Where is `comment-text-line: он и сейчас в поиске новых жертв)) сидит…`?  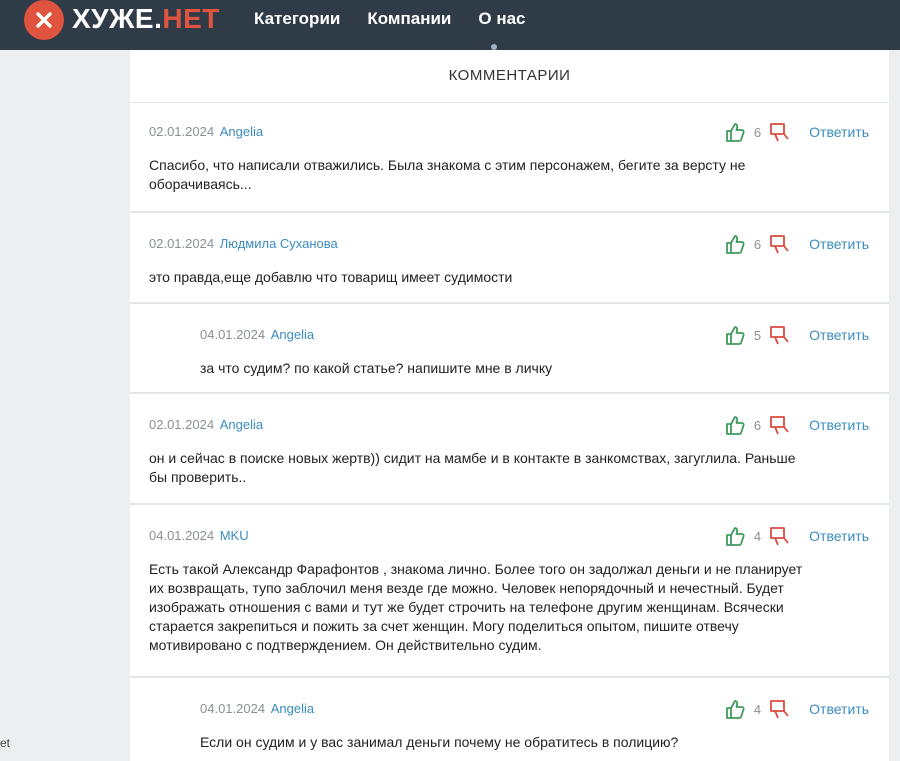
comment-text-line: он и сейчас в поиске новых жертв)) сидит… is located at coordinates (472, 458).